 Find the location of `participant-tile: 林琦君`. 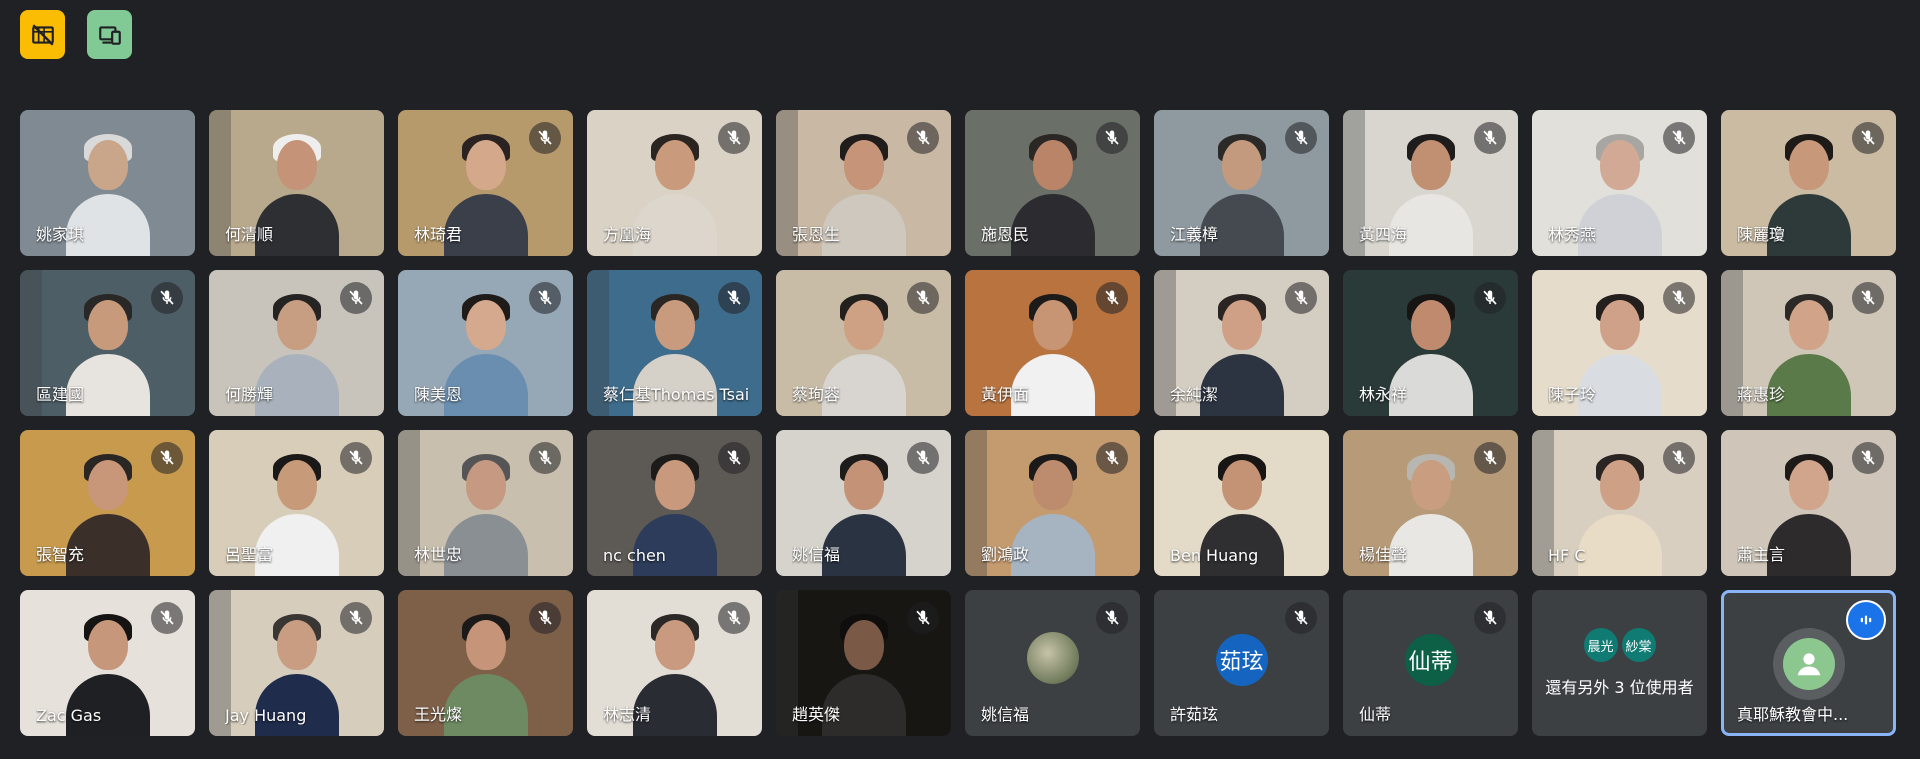

participant-tile: 林琦君 is located at coordinates (485, 183).